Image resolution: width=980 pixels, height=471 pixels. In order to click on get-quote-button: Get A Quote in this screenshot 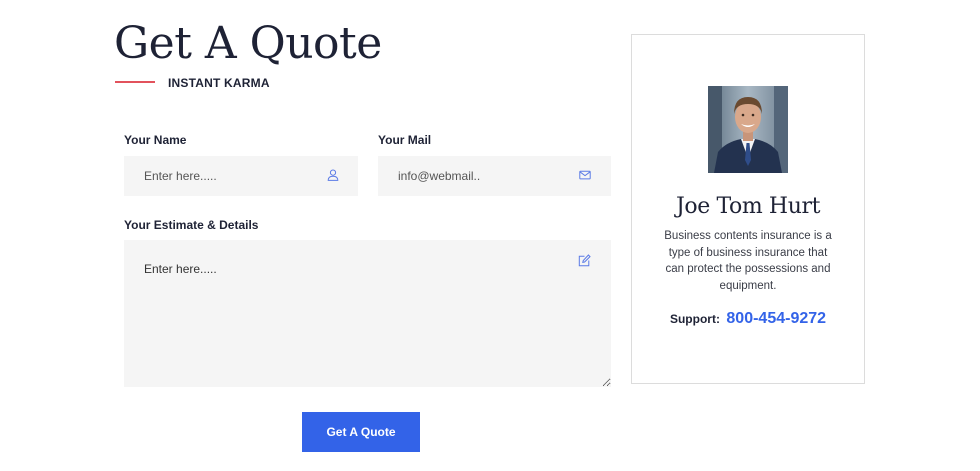, I will do `click(361, 432)`.